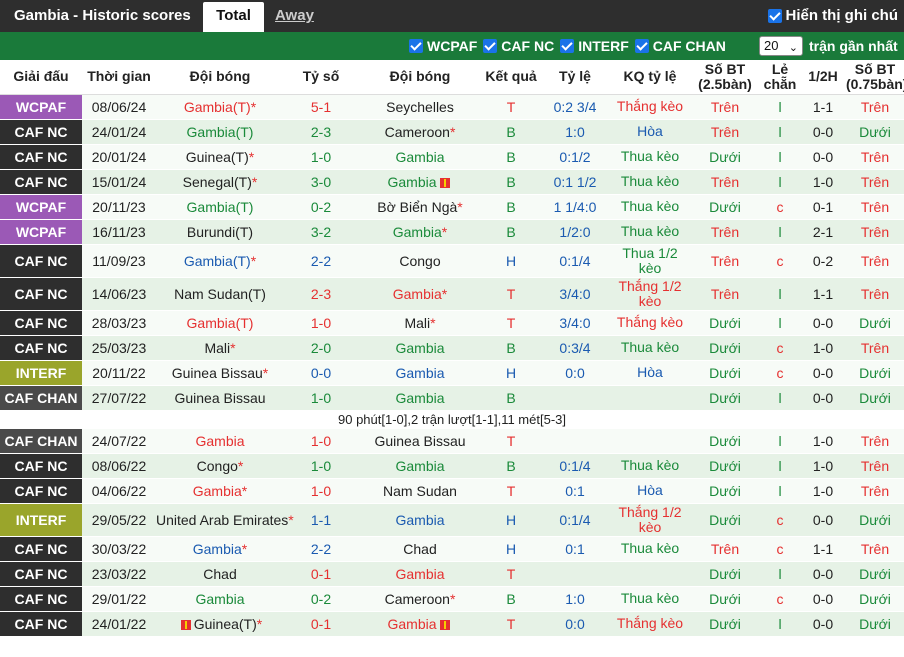 This screenshot has width=904, height=657. I want to click on home-team: Senegal(T), so click(217, 182).